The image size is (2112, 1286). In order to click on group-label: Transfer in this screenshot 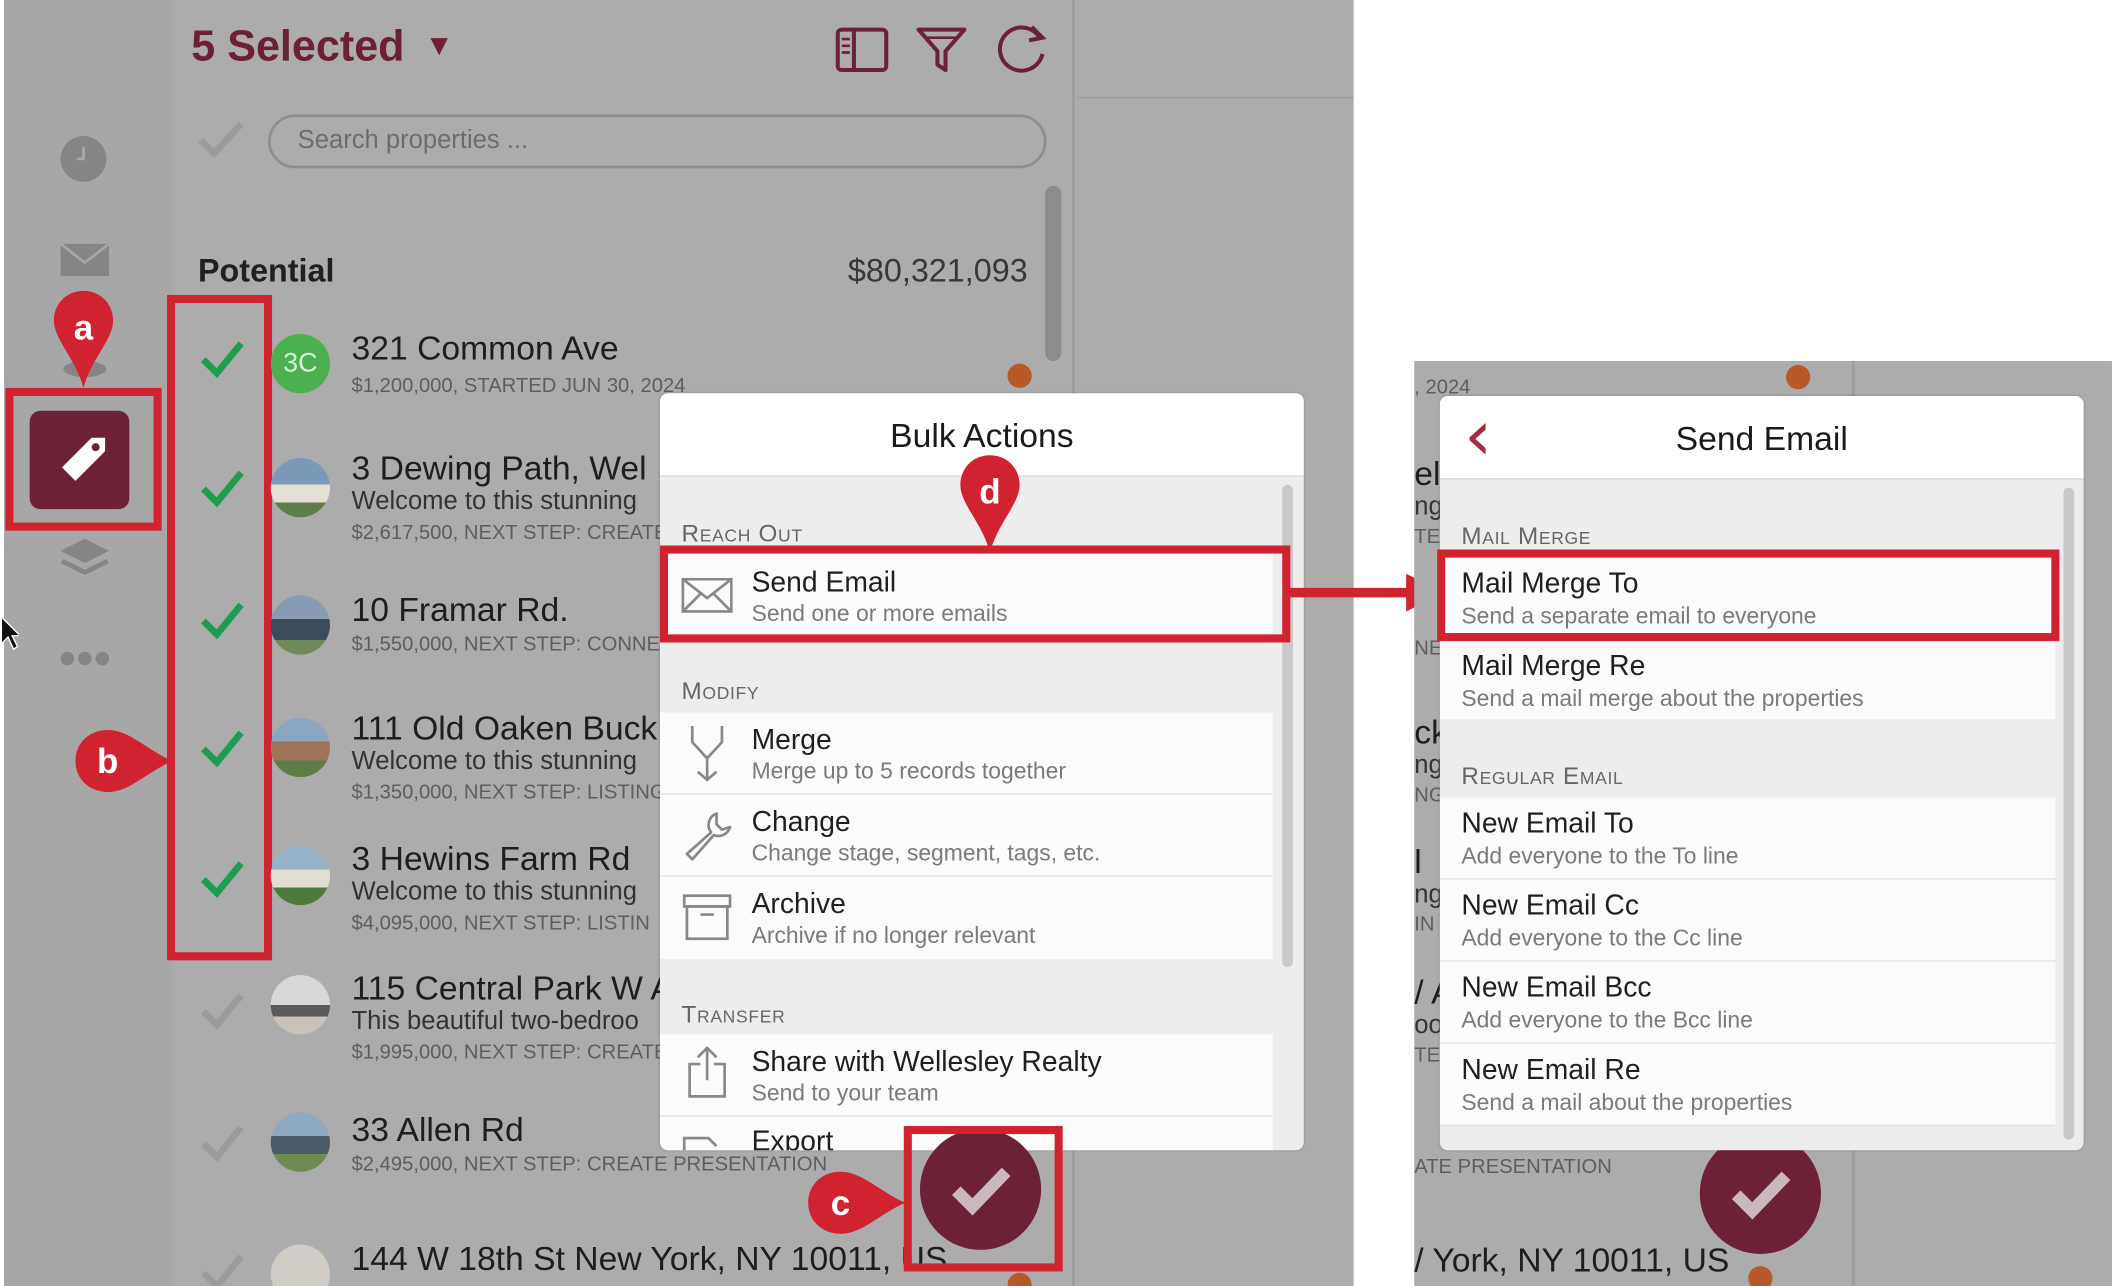, I will do `click(733, 1014)`.